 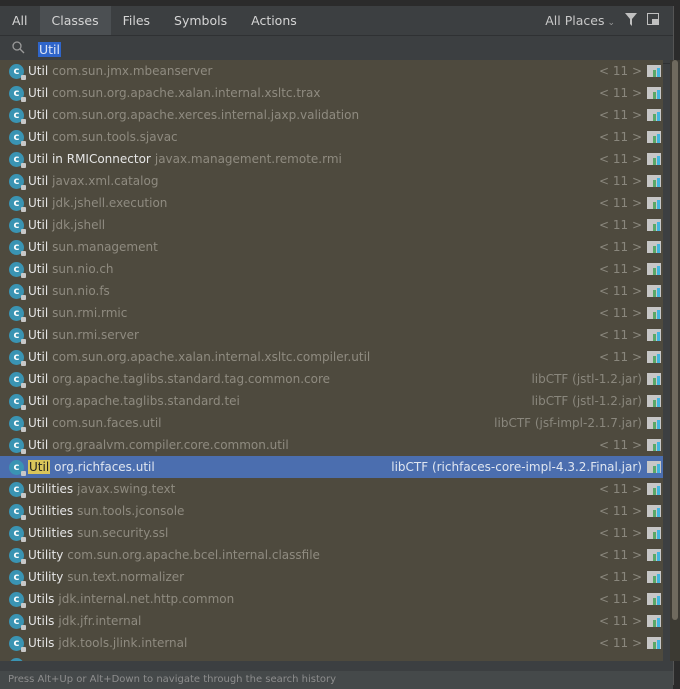 I want to click on class-icon, so click(x=16, y=659).